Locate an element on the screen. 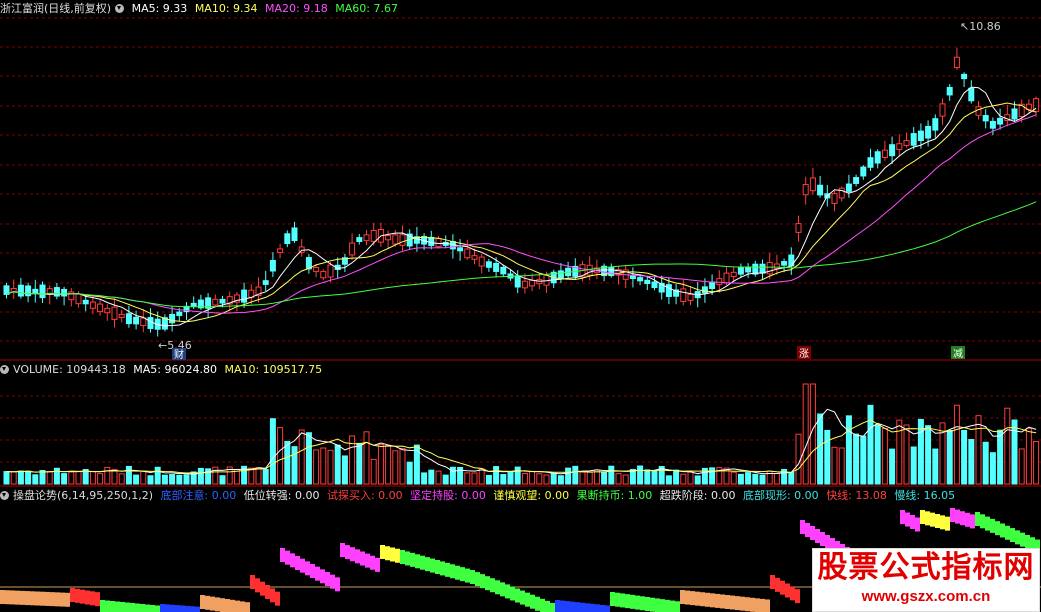 The height and width of the screenshot is (612, 1041). cai-marker: 财 is located at coordinates (179, 354).